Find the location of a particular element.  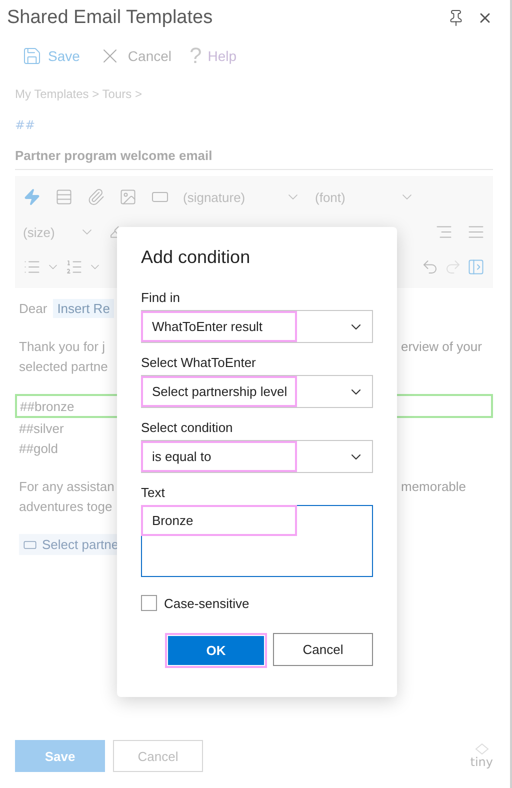

field-label: Select condition is located at coordinates (187, 427).